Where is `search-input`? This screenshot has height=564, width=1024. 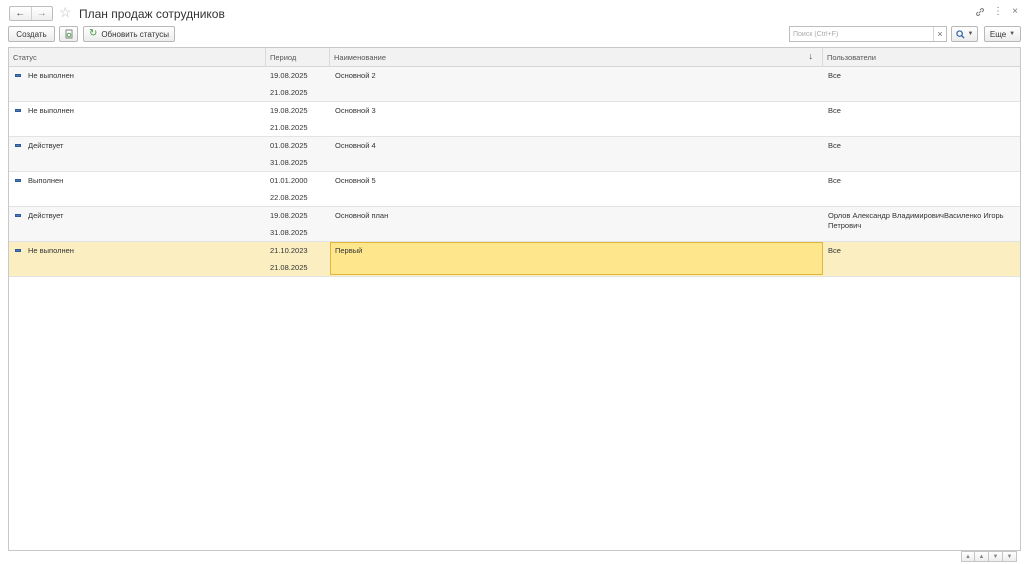
search-input is located at coordinates (862, 34).